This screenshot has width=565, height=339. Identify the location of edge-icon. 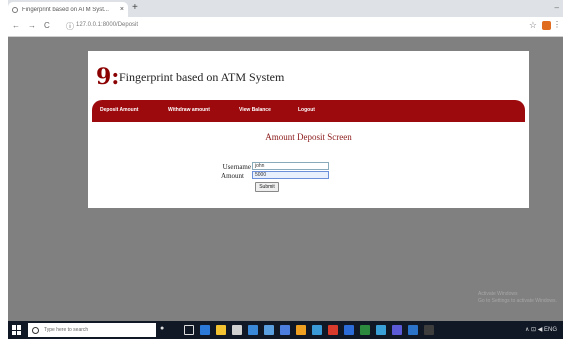
(205, 330).